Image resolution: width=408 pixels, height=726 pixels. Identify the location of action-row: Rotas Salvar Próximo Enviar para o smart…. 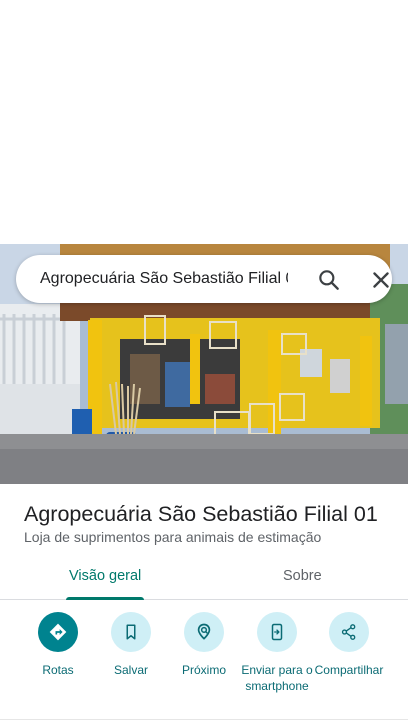
(204, 662).